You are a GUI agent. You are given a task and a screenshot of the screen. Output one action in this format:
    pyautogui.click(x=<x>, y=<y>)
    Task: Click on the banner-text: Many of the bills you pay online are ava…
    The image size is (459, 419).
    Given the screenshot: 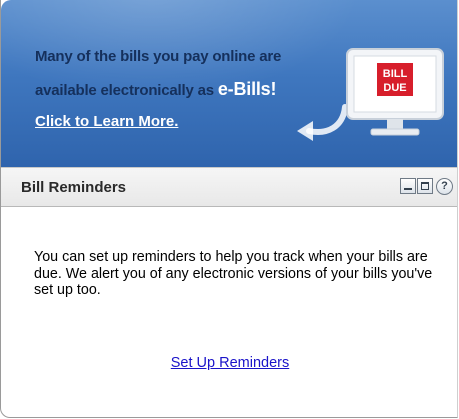 What is the action you would take?
    pyautogui.click(x=195, y=73)
    